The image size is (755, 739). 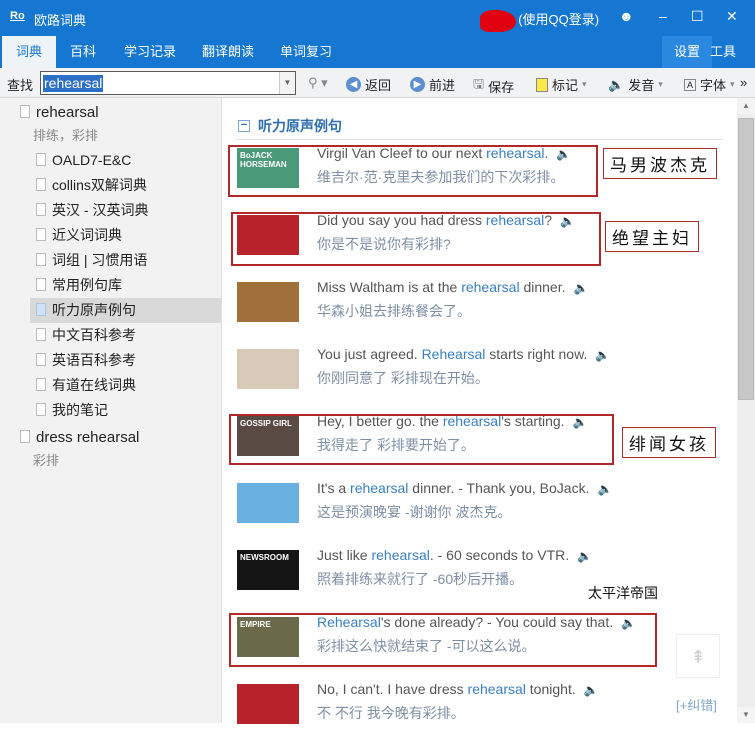 What do you see at coordinates (709, 84) in the screenshot?
I see `font-button: A 字体 ▾` at bounding box center [709, 84].